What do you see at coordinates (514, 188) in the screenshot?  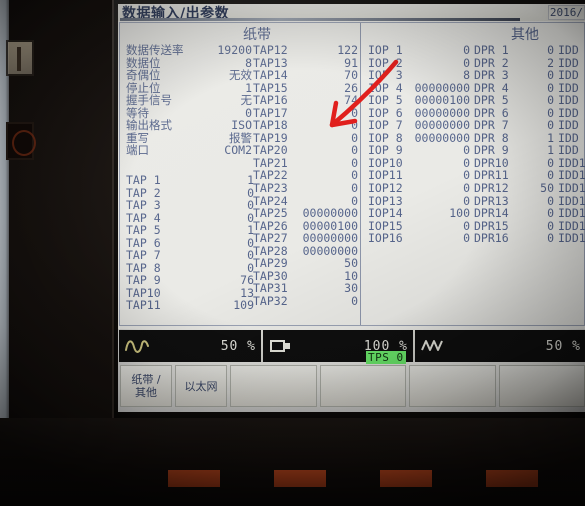 I see `parameter-row: DPR12 50` at bounding box center [514, 188].